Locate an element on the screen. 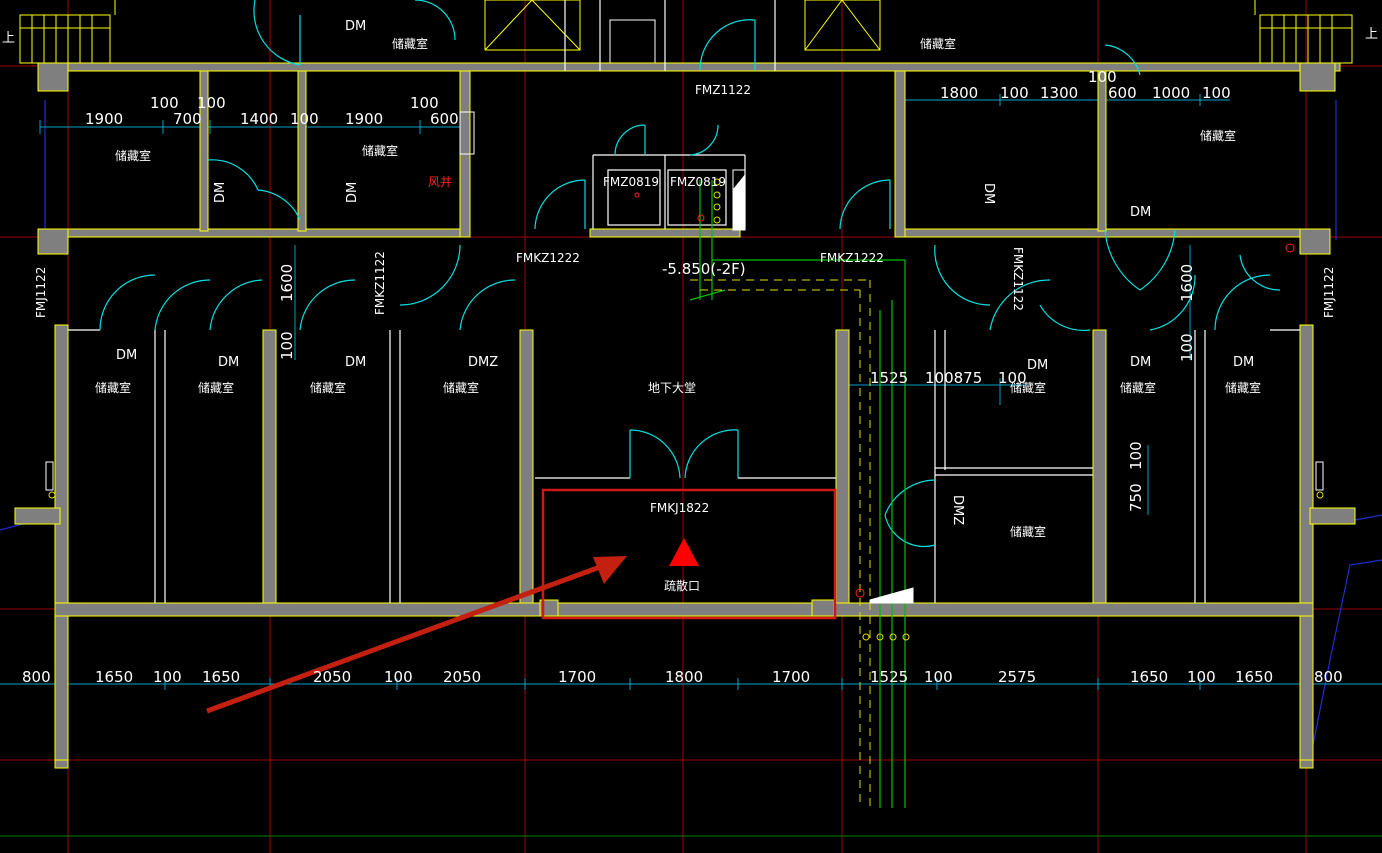 The width and height of the screenshot is (1382, 853). svg-text: 750 is located at coordinates (1136, 497).